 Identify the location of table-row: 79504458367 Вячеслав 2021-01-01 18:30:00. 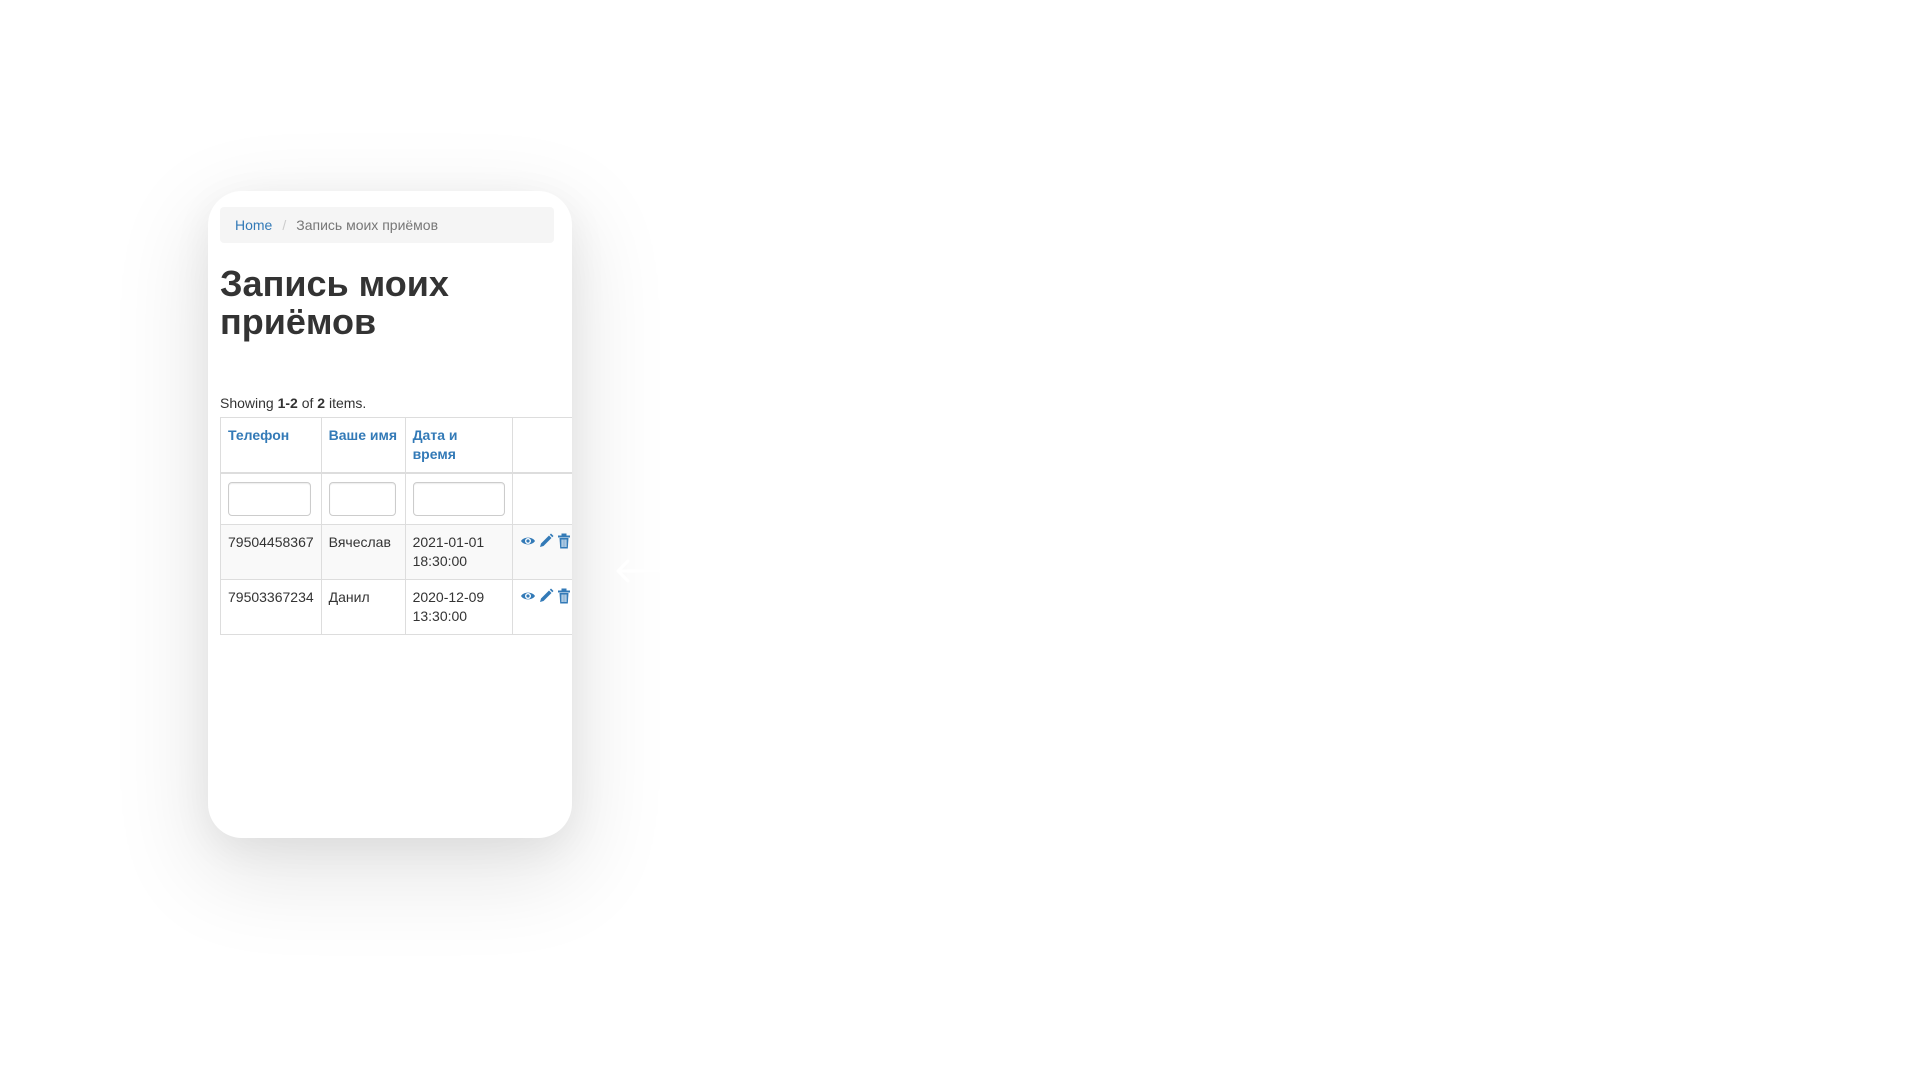
(396, 552).